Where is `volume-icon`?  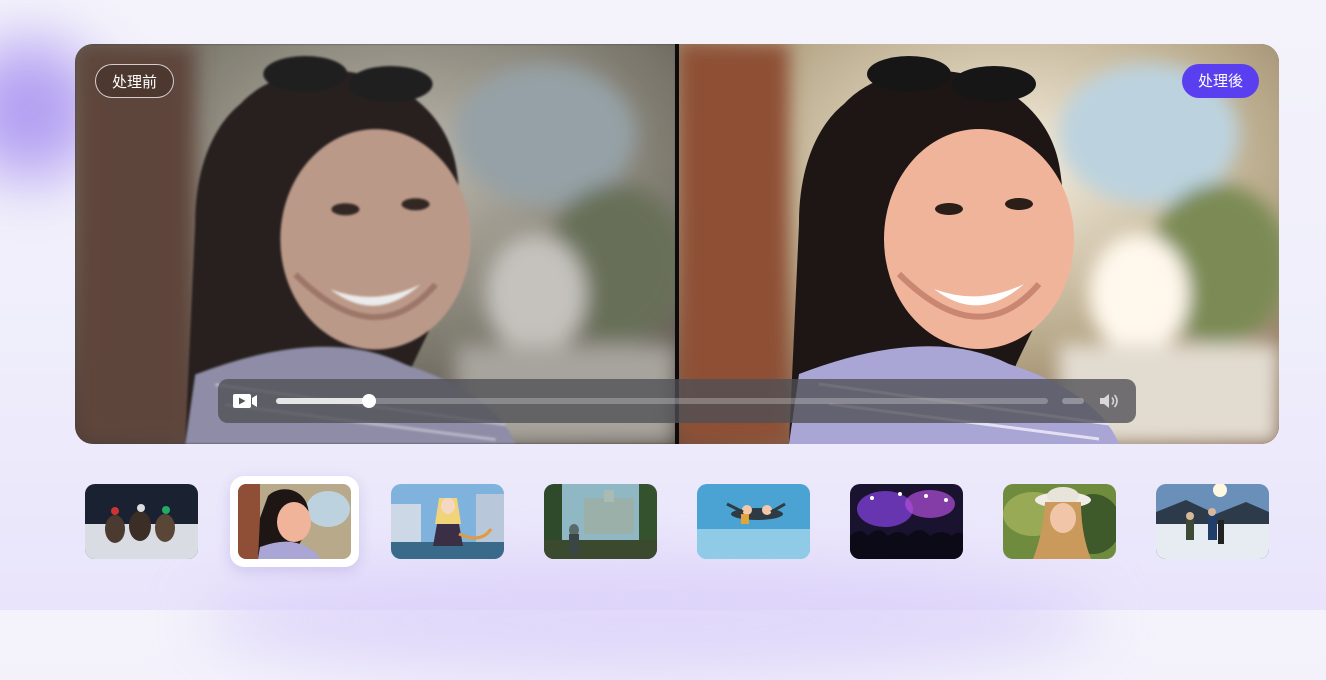
volume-icon is located at coordinates (1110, 401).